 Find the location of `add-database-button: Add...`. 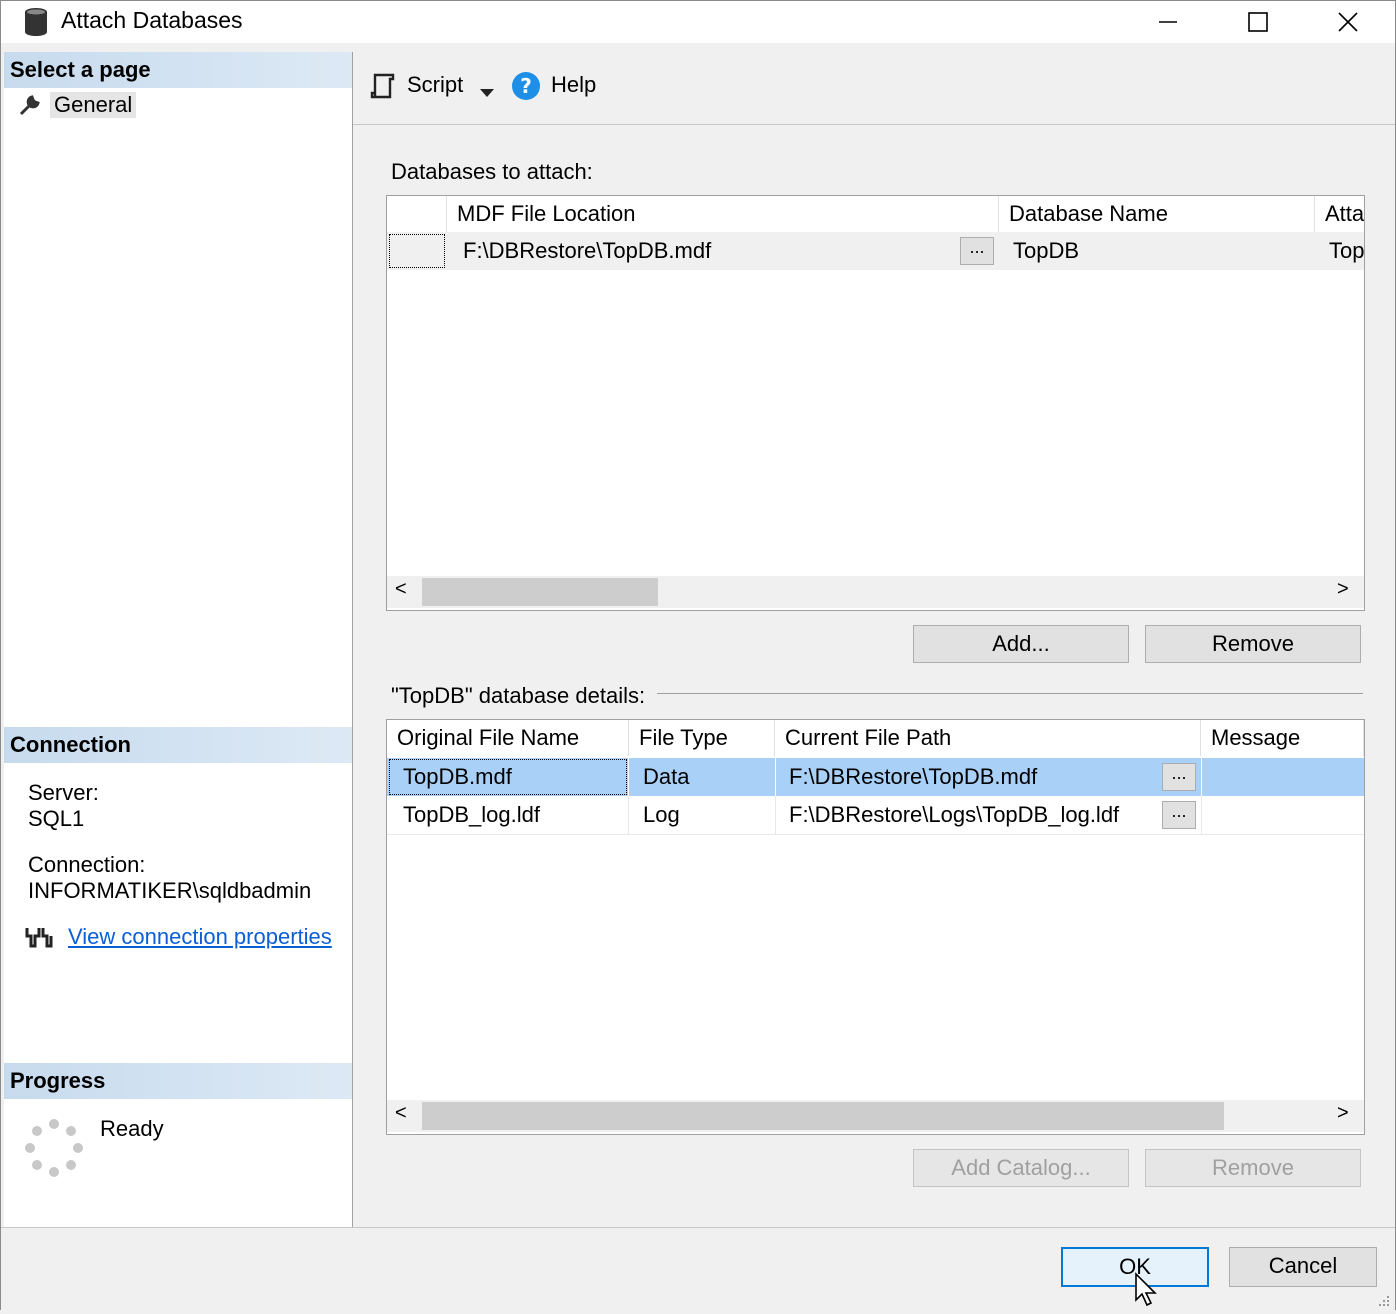

add-database-button: Add... is located at coordinates (1021, 644).